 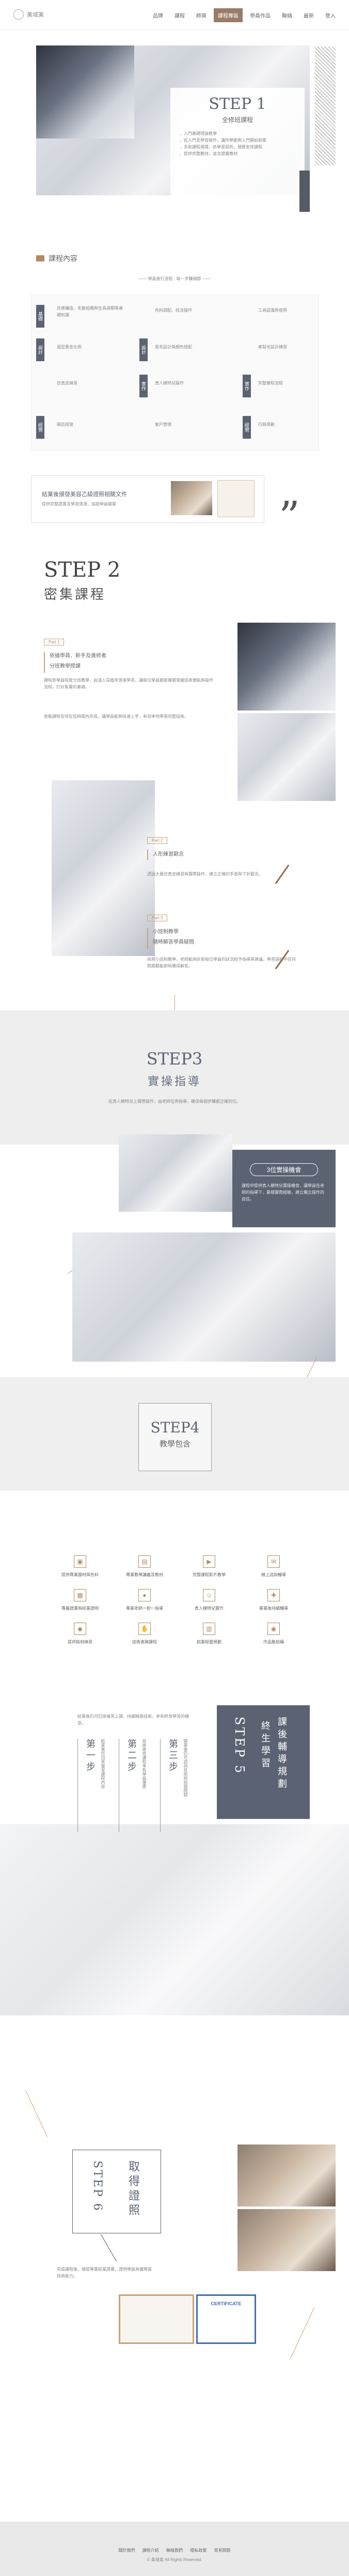 I want to click on course-row-tag: 實作, so click(x=143, y=386).